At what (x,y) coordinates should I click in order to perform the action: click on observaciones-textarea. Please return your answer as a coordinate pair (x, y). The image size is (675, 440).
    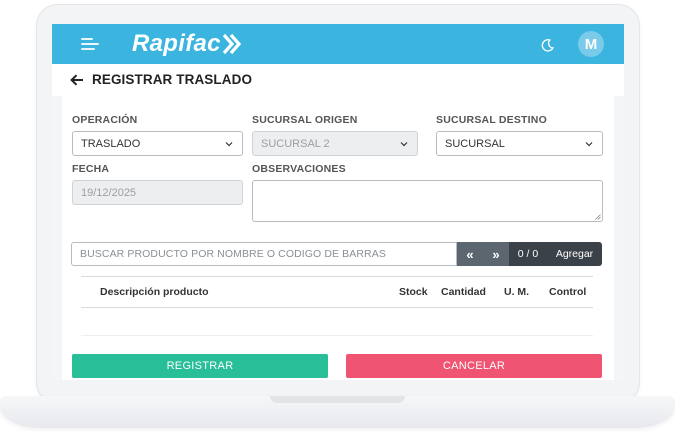
    Looking at the image, I should click on (427, 201).